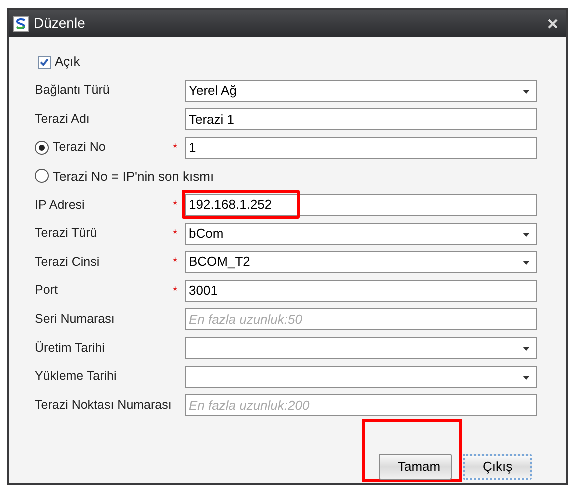 The width and height of the screenshot is (576, 488). I want to click on close-icon, so click(553, 23).